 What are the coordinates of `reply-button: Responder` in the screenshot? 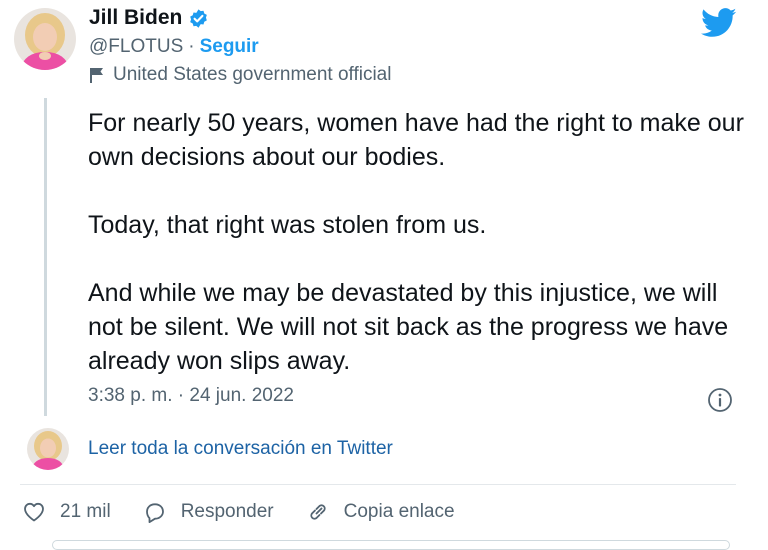 It's located at (208, 512).